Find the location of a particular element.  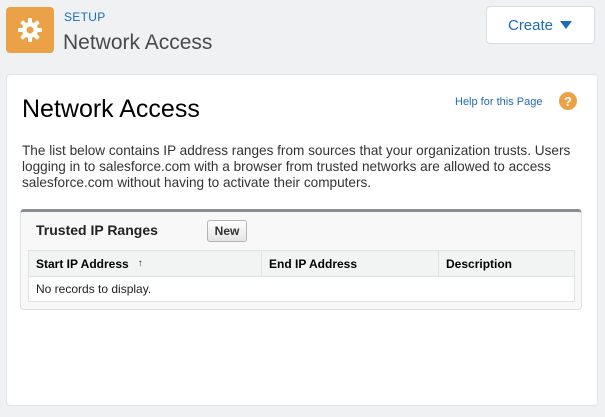

create-button: Create is located at coordinates (540, 25).